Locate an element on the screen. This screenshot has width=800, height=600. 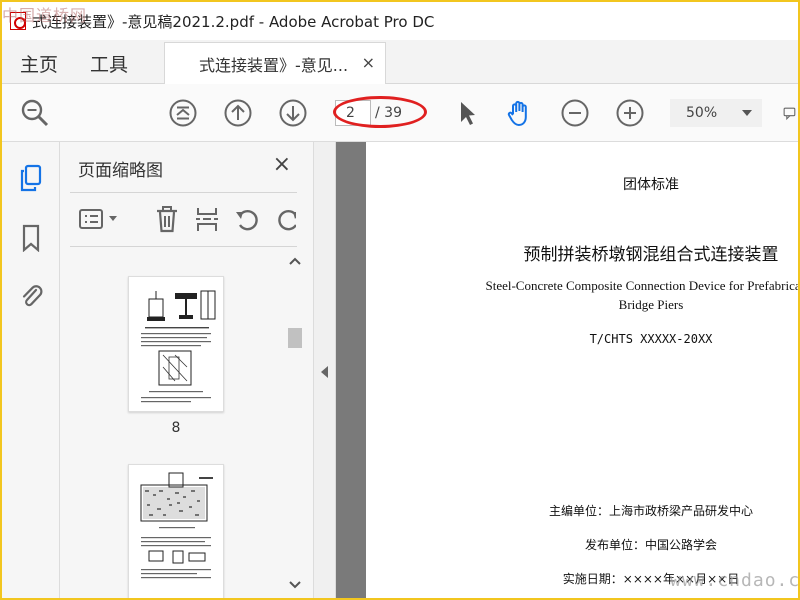
watermark-bottom: www.cndao.com is located at coordinates (735, 580).